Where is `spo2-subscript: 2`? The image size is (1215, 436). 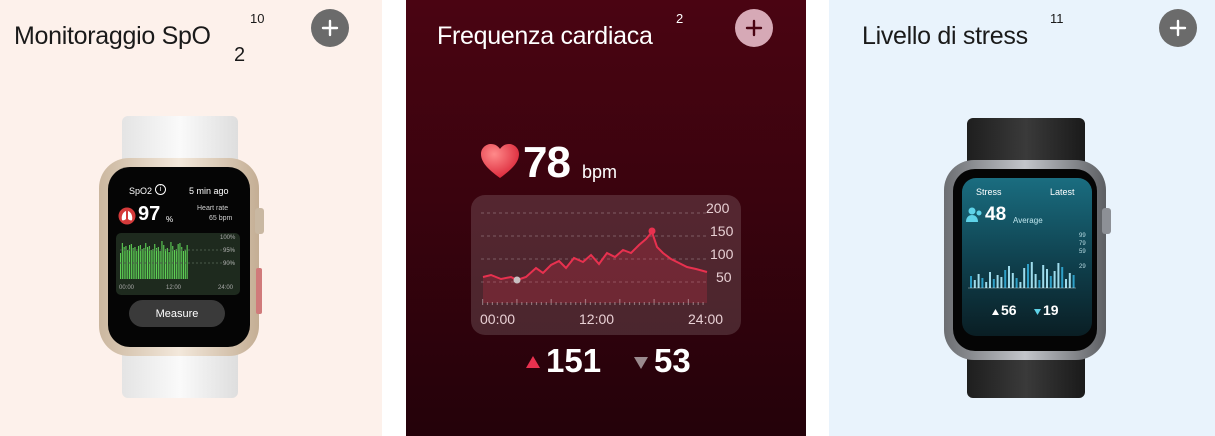
spo2-subscript: 2 is located at coordinates (240, 55).